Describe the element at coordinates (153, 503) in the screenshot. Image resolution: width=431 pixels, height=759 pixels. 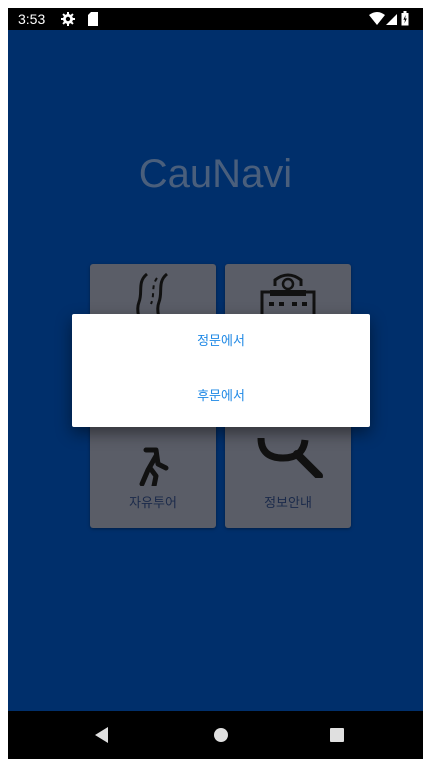
I see `tile-label-free-tour: 자유투어` at that location.